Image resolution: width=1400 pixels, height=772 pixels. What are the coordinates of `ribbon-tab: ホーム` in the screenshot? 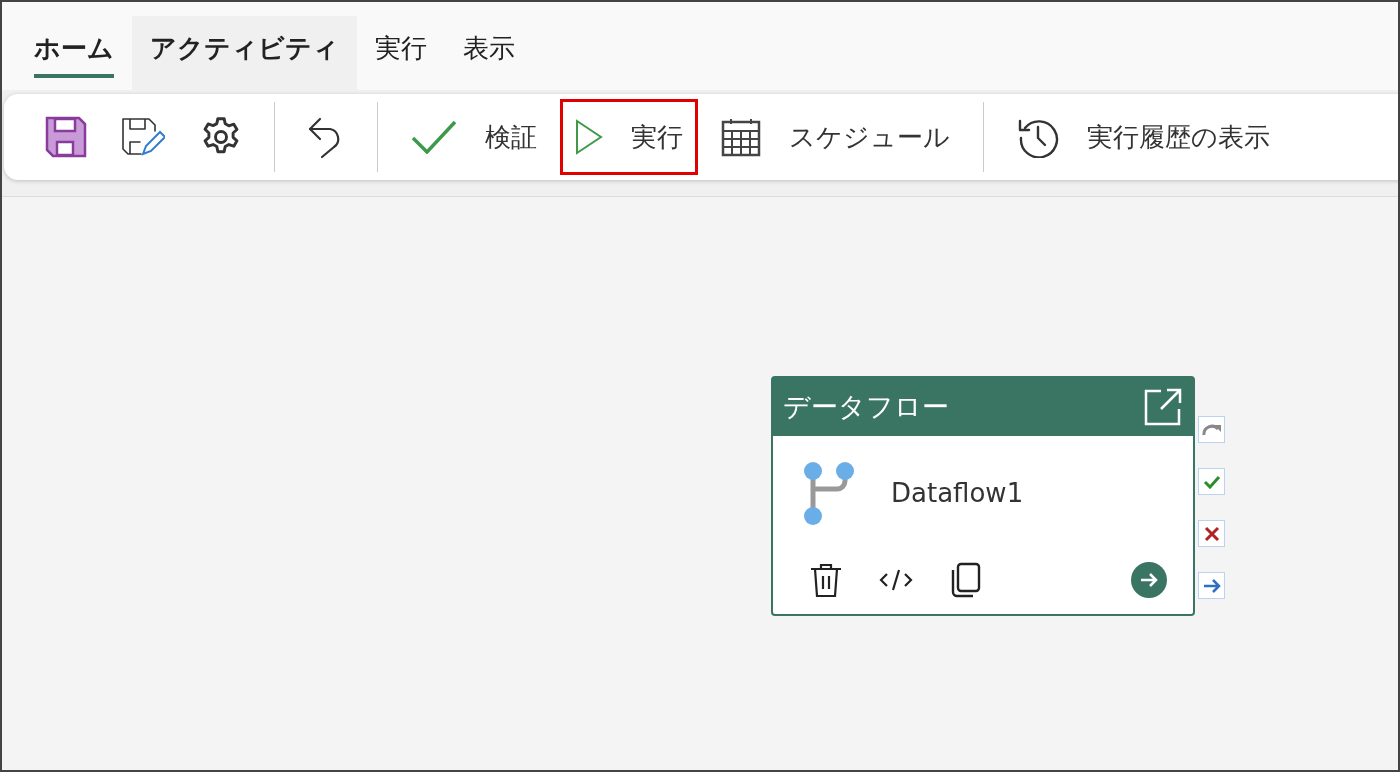 It's located at (74, 53).